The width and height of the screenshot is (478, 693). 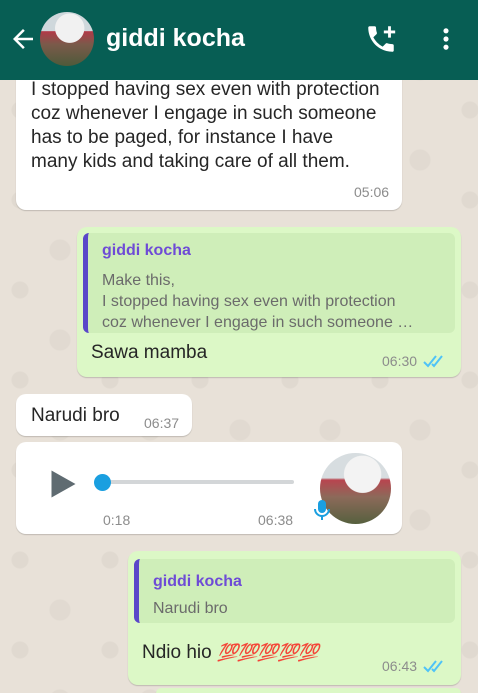 What do you see at coordinates (67, 39) in the screenshot?
I see `avatar` at bounding box center [67, 39].